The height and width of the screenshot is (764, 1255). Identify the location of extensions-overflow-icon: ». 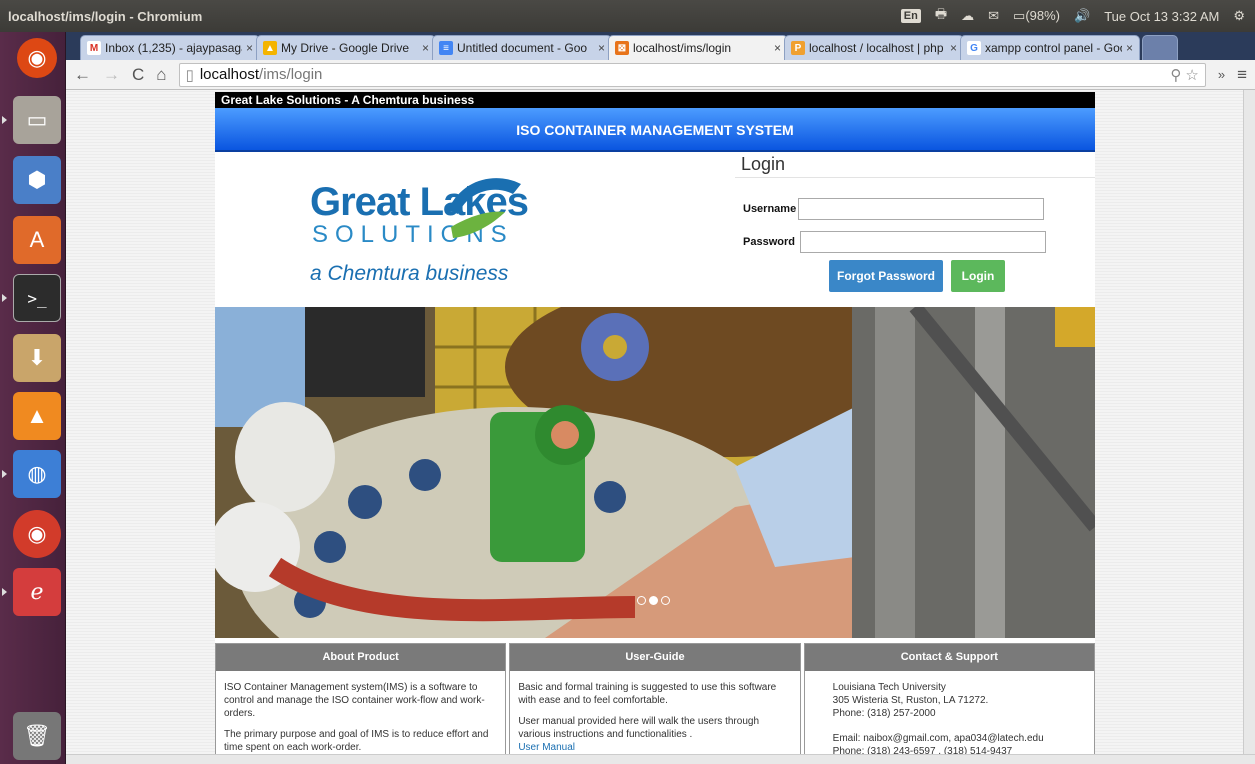
(1221, 74).